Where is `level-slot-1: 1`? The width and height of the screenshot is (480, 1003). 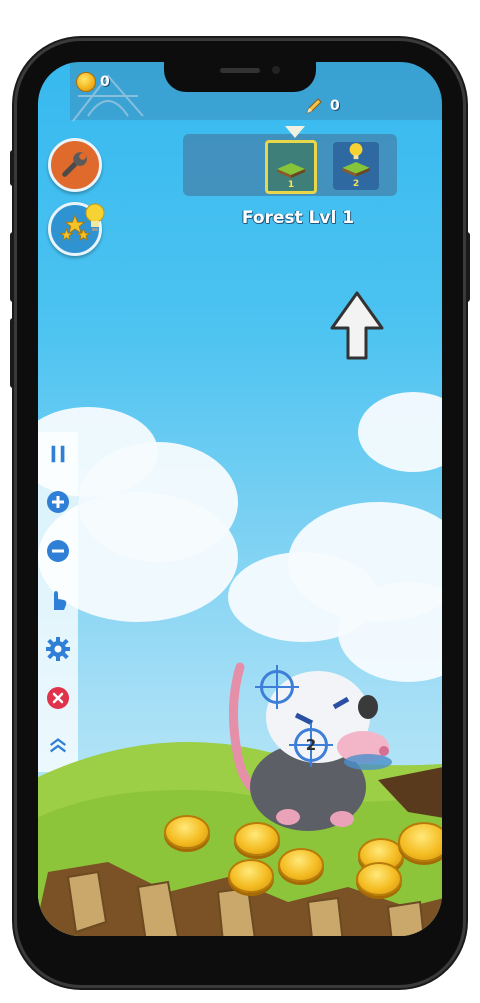
level-slot-1: 1 is located at coordinates (291, 167).